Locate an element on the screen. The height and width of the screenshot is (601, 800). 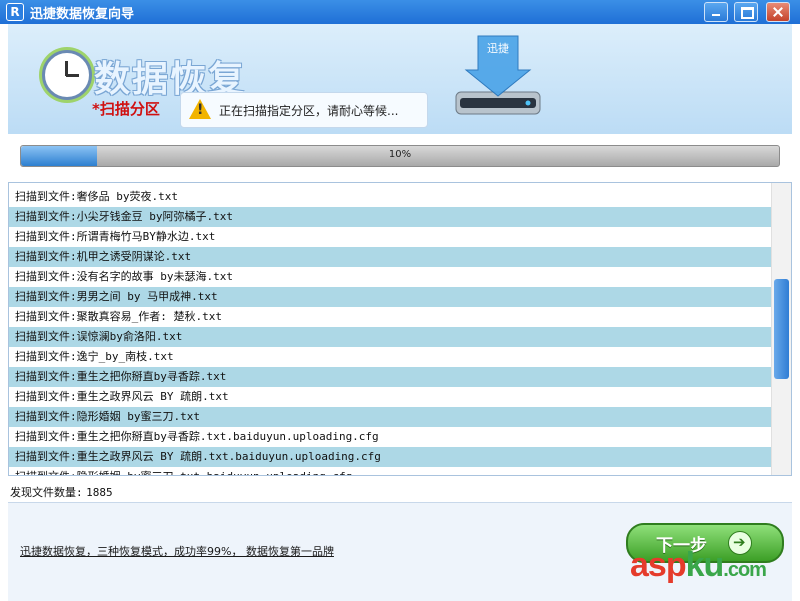
progress-panel: 10% is located at coordinates (400, 156).